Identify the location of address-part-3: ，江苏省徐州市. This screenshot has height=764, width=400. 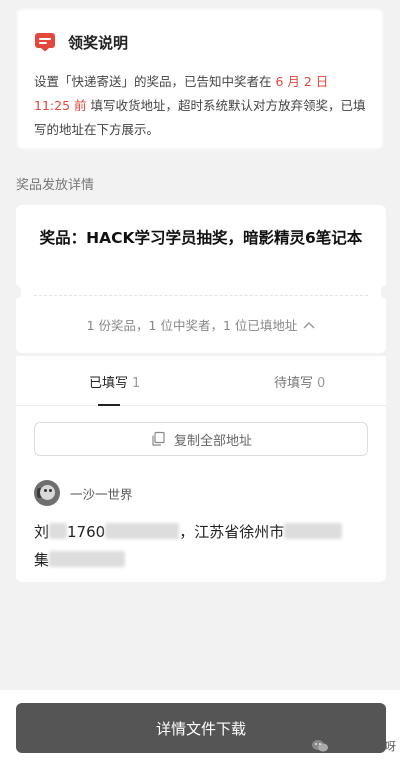
(232, 532).